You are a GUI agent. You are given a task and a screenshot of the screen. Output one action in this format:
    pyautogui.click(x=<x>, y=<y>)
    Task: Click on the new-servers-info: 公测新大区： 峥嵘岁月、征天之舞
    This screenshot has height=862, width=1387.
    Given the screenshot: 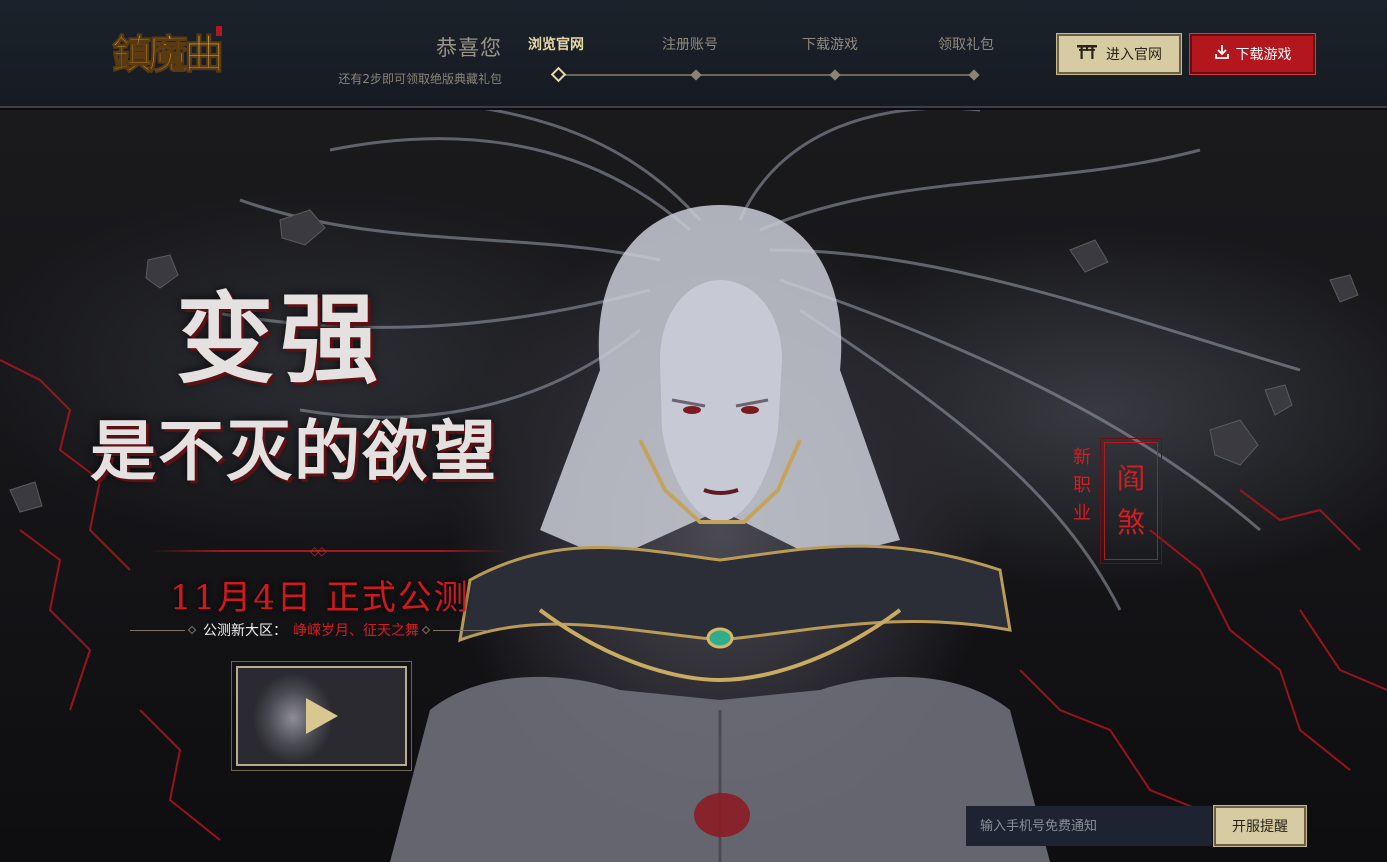 What is the action you would take?
    pyautogui.click(x=320, y=630)
    